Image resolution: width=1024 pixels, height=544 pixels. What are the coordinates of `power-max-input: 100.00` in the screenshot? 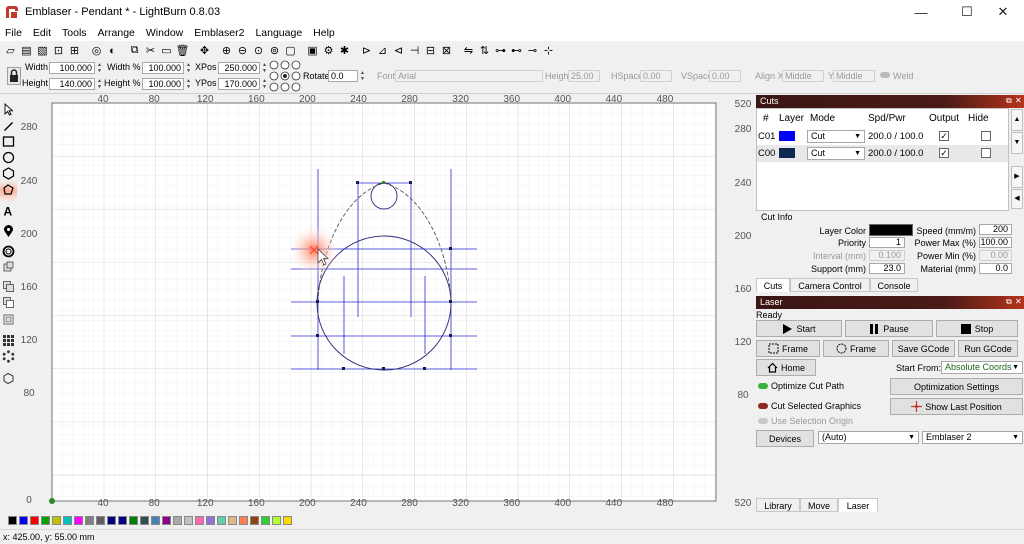 It's located at (995, 242).